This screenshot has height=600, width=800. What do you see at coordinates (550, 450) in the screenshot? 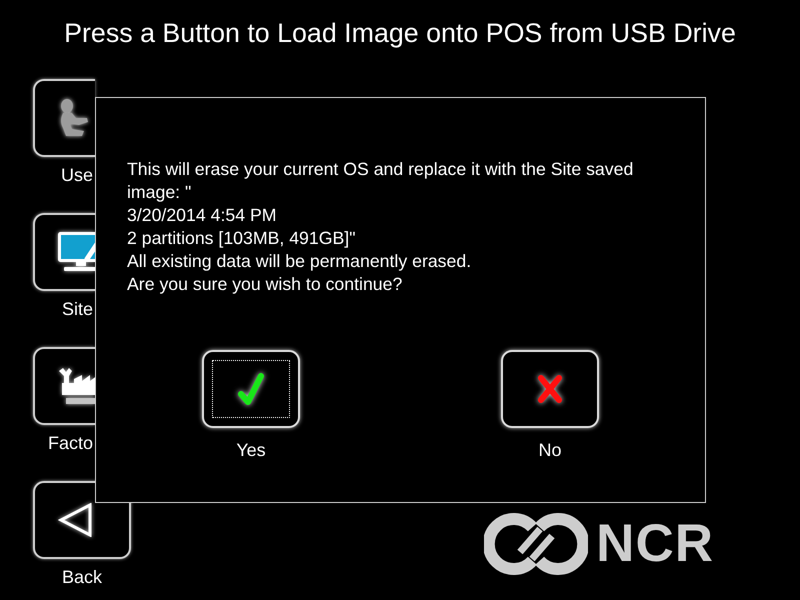
I see `option-caption: No` at bounding box center [550, 450].